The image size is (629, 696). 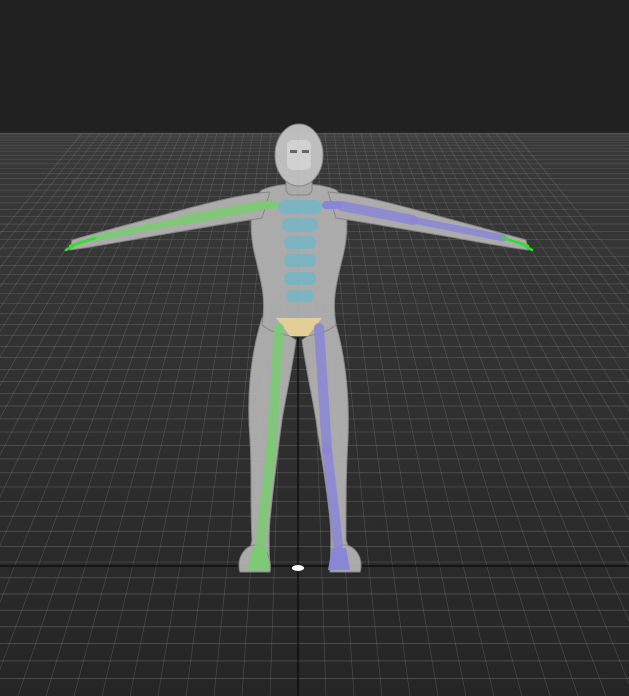 What do you see at coordinates (293, 151) in the screenshot?
I see `left-eye` at bounding box center [293, 151].